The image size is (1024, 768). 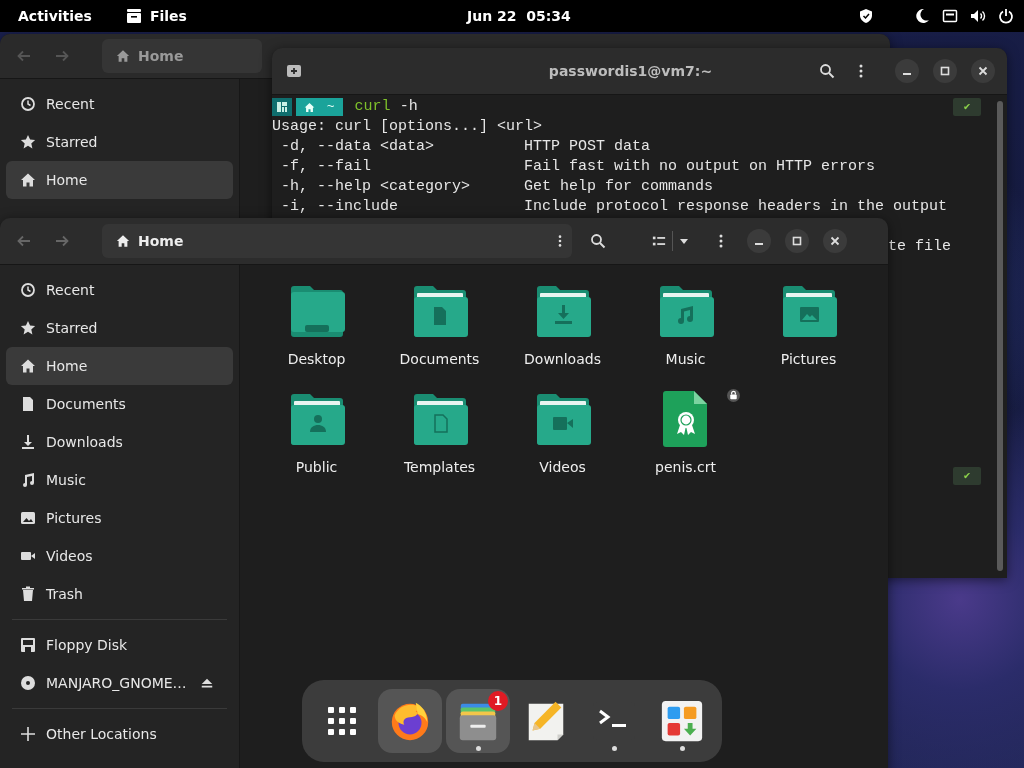 I want to click on sidebar-item: Floppy Disk, so click(x=119, y=645).